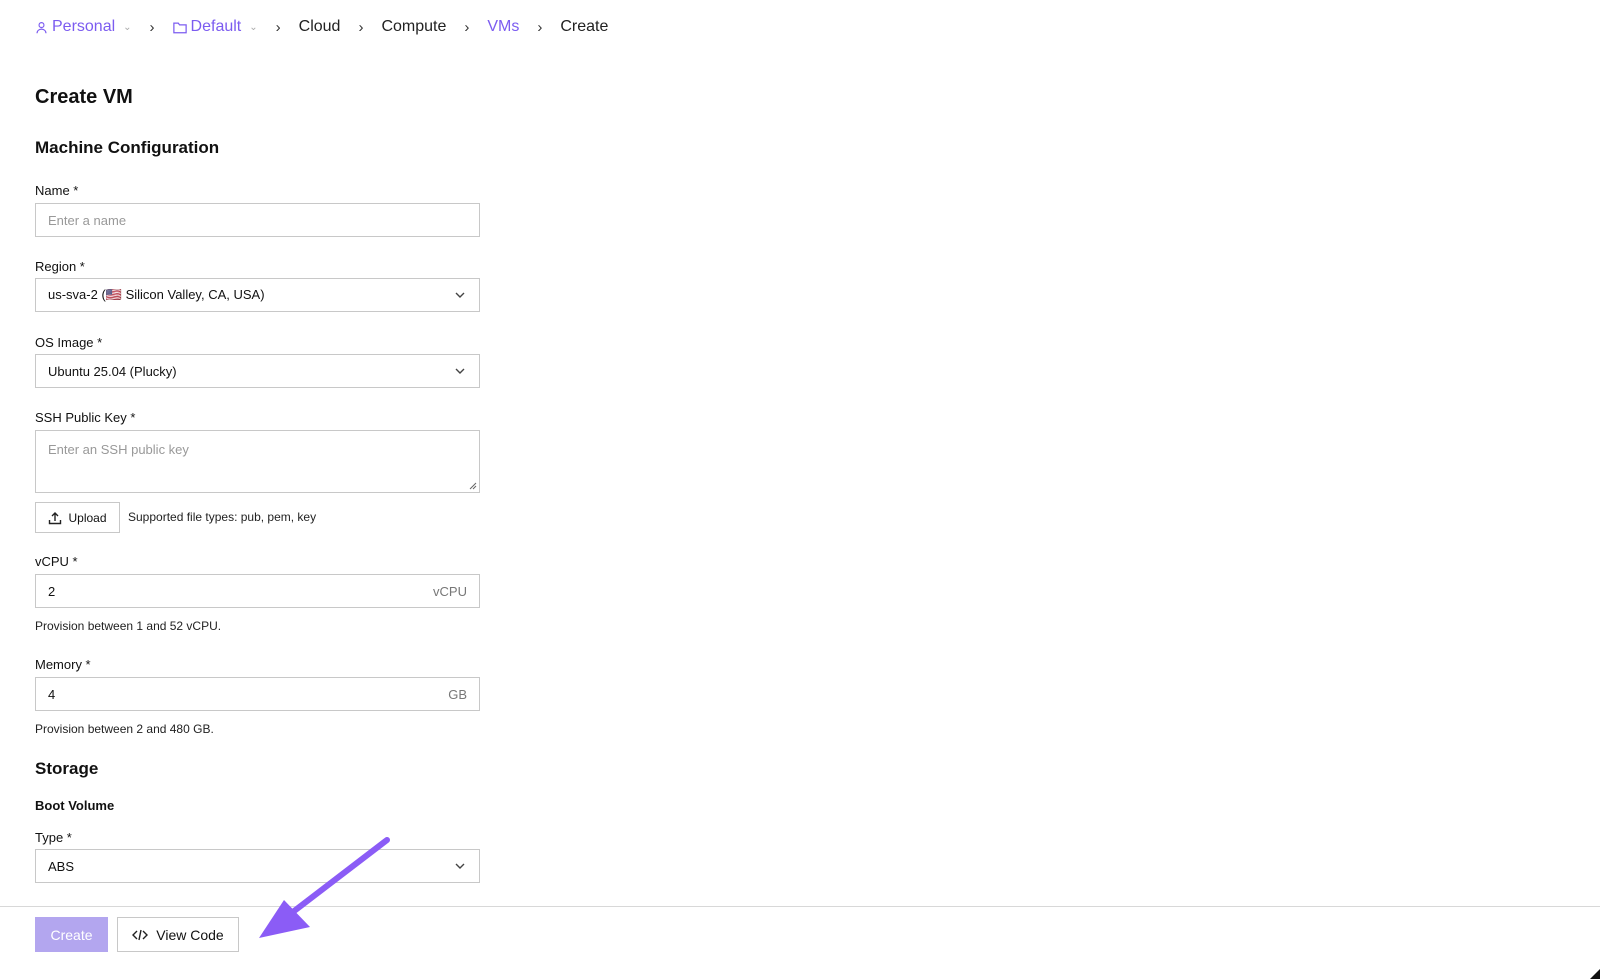 This screenshot has width=1600, height=980. I want to click on pointer-arrow-icon, so click(324, 887).